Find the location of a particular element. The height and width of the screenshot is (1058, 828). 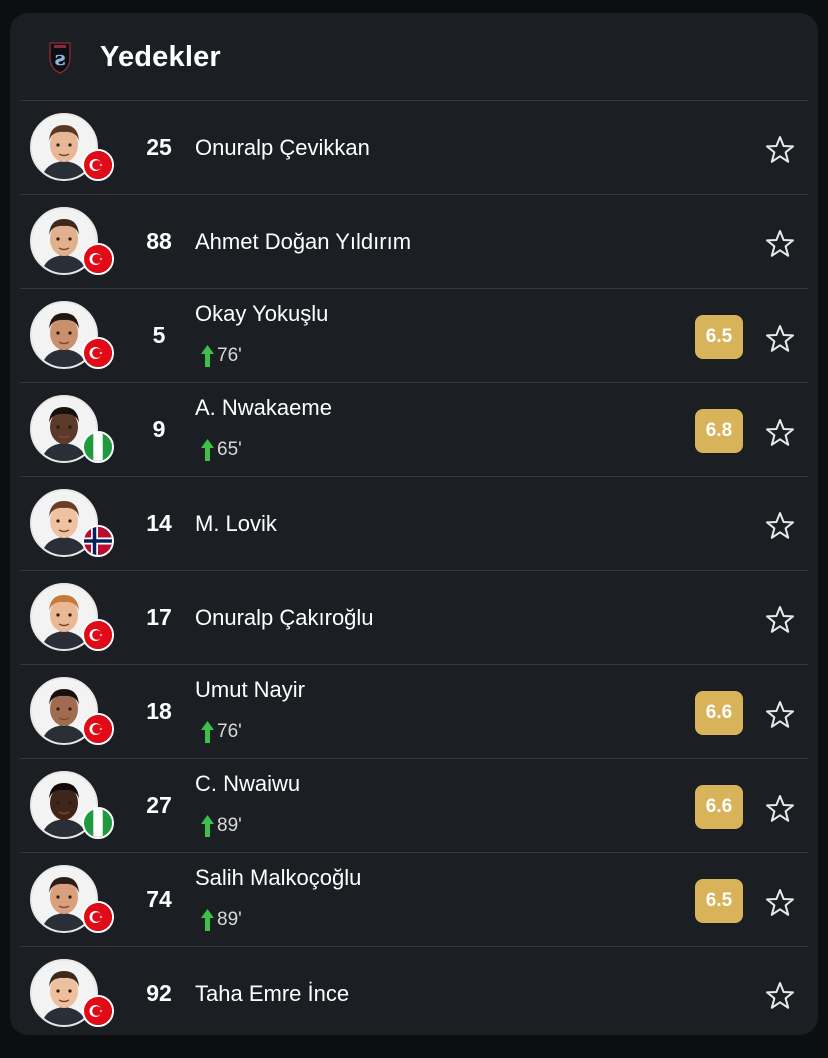

player-row: 27 C. Nwaiwu 89' 6.6 is located at coordinates (414, 805).